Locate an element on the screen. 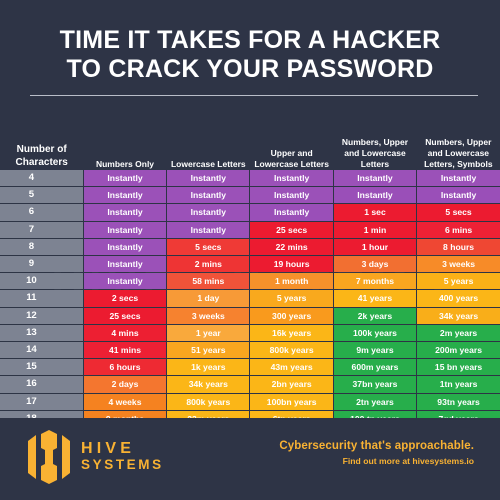  logo-line-1: HIVE is located at coordinates (108, 449).